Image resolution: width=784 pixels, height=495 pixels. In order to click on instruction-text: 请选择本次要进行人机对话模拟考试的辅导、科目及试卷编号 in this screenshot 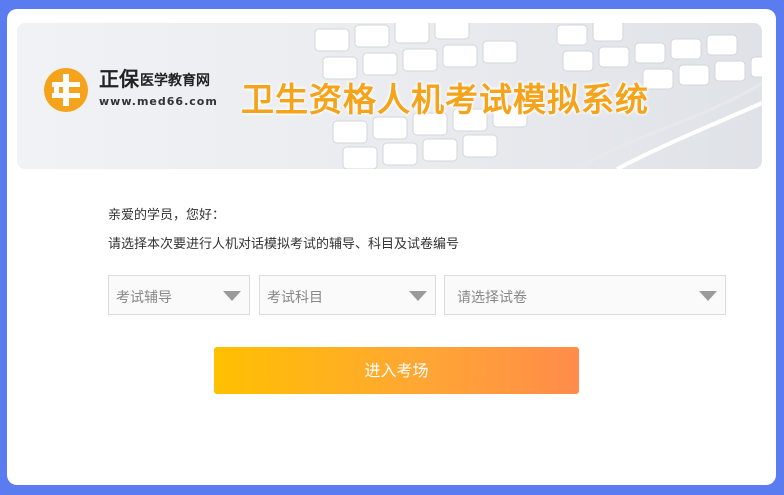, I will do `click(284, 244)`.